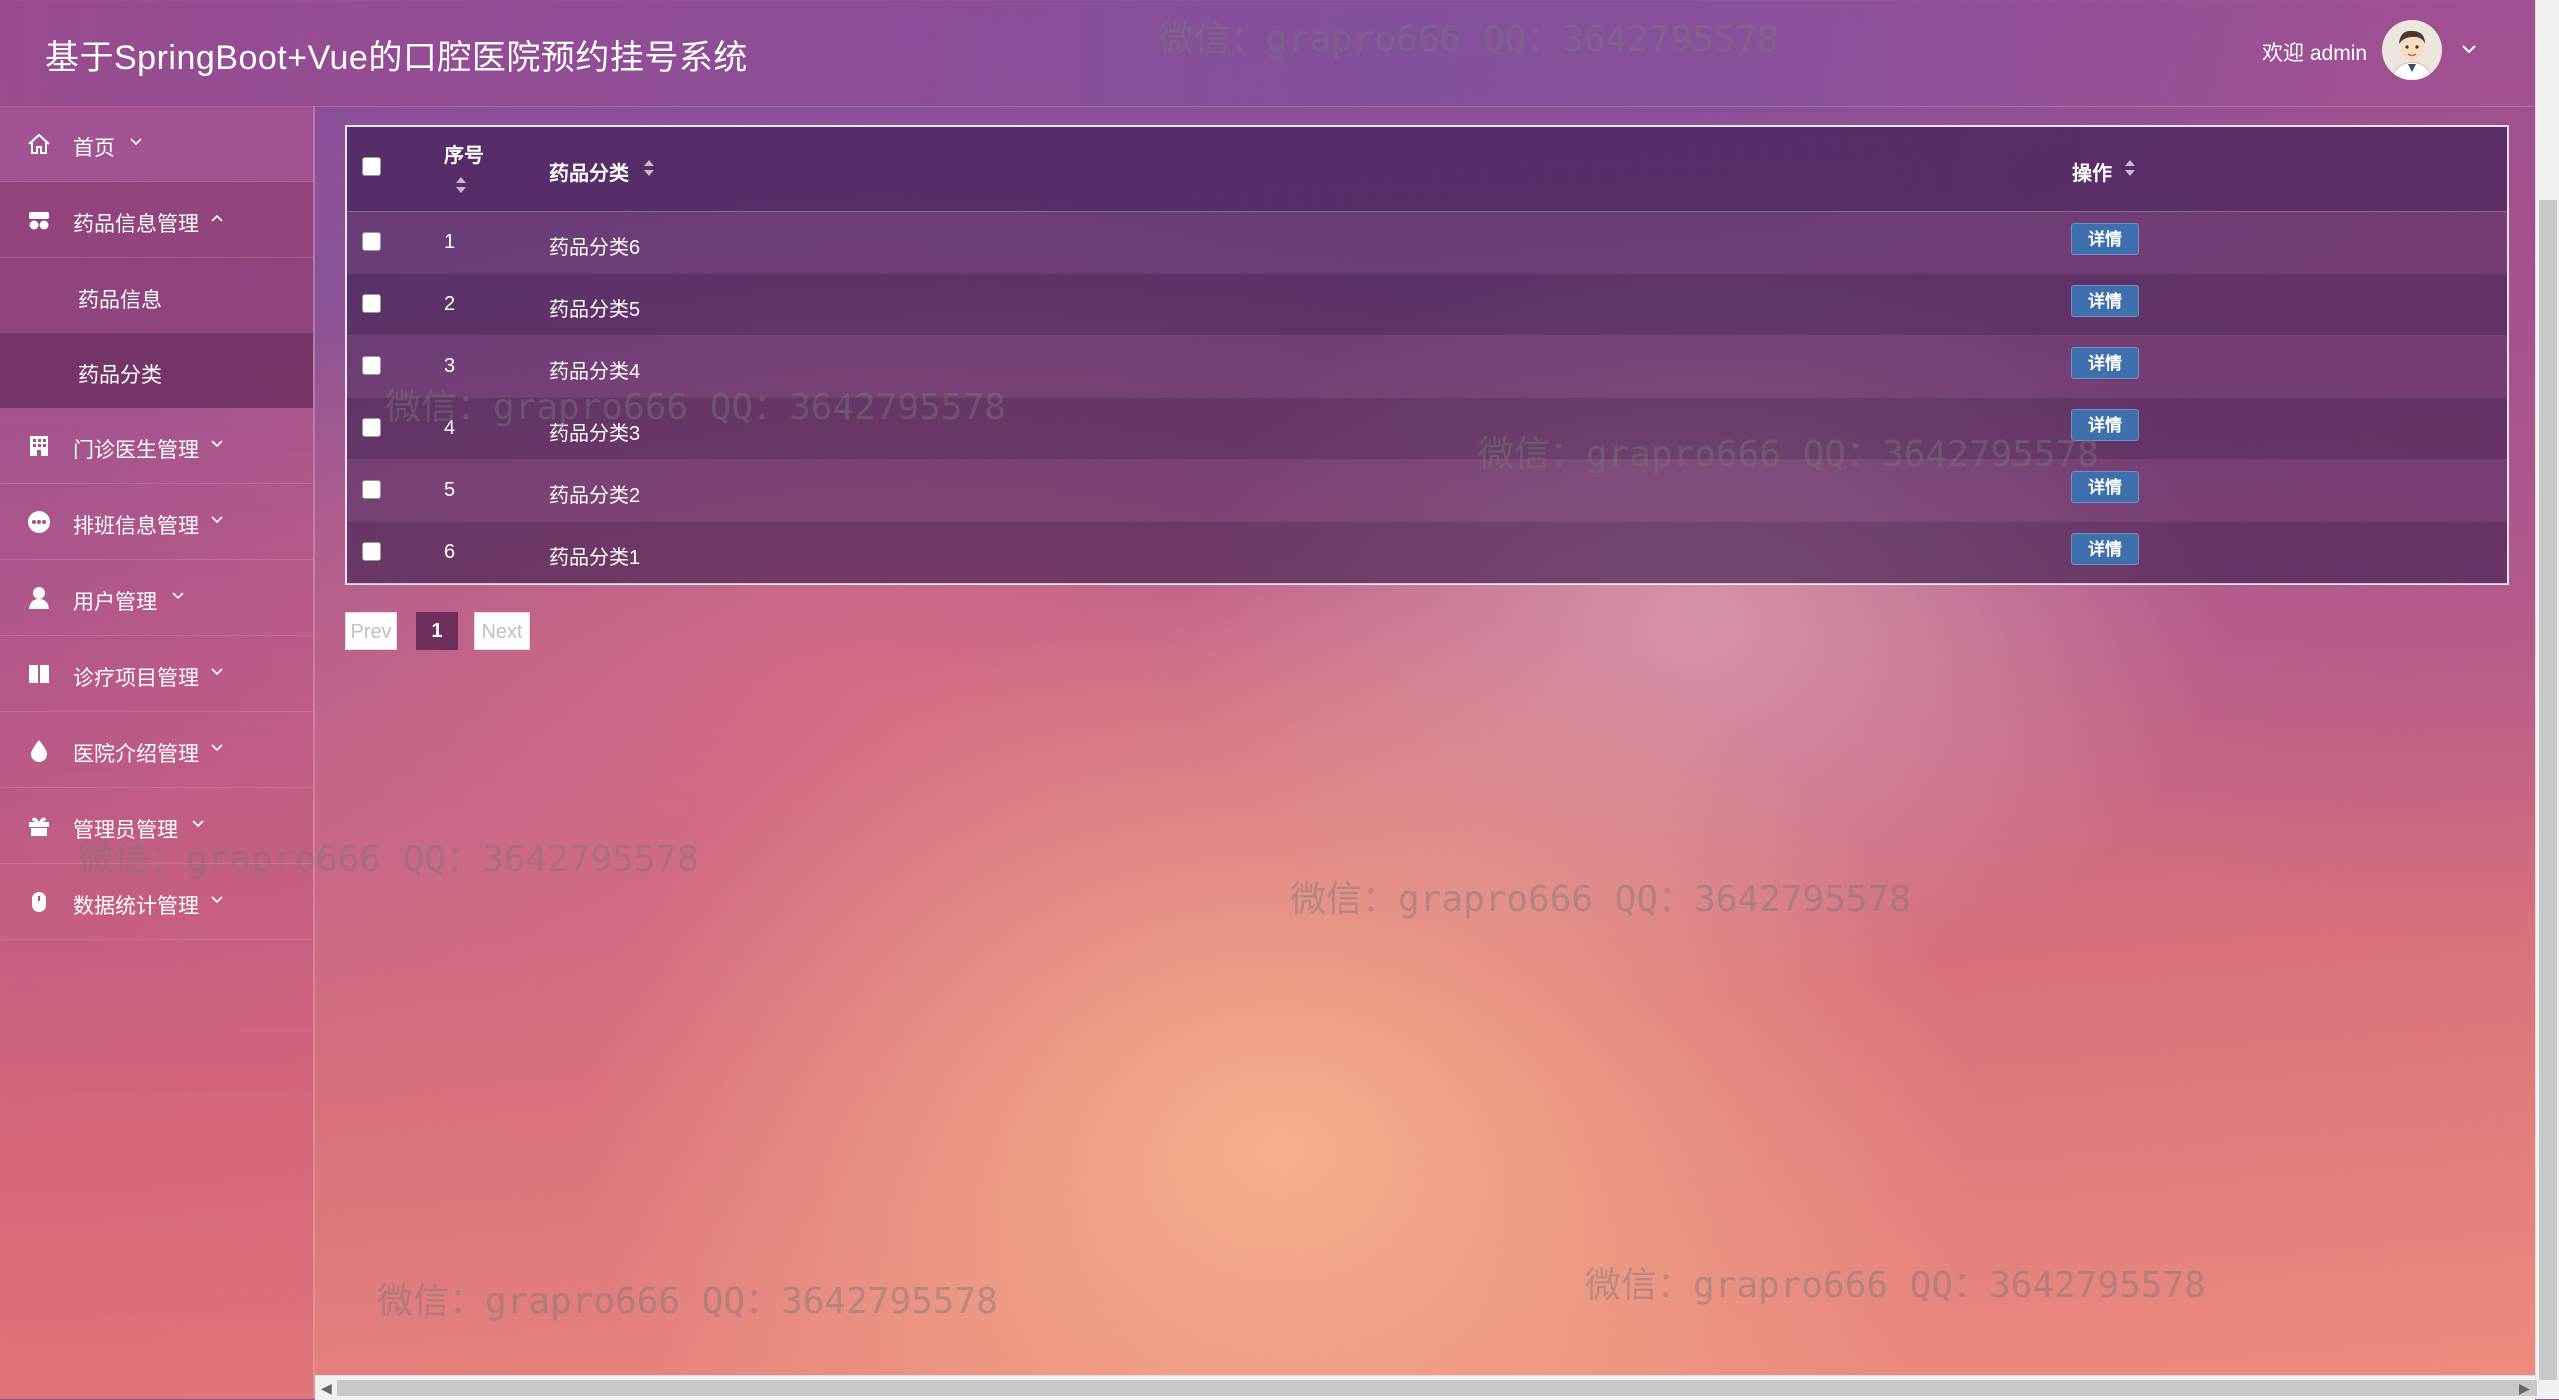  What do you see at coordinates (595, 558) in the screenshot?
I see `cell-category: 药品分类1` at bounding box center [595, 558].